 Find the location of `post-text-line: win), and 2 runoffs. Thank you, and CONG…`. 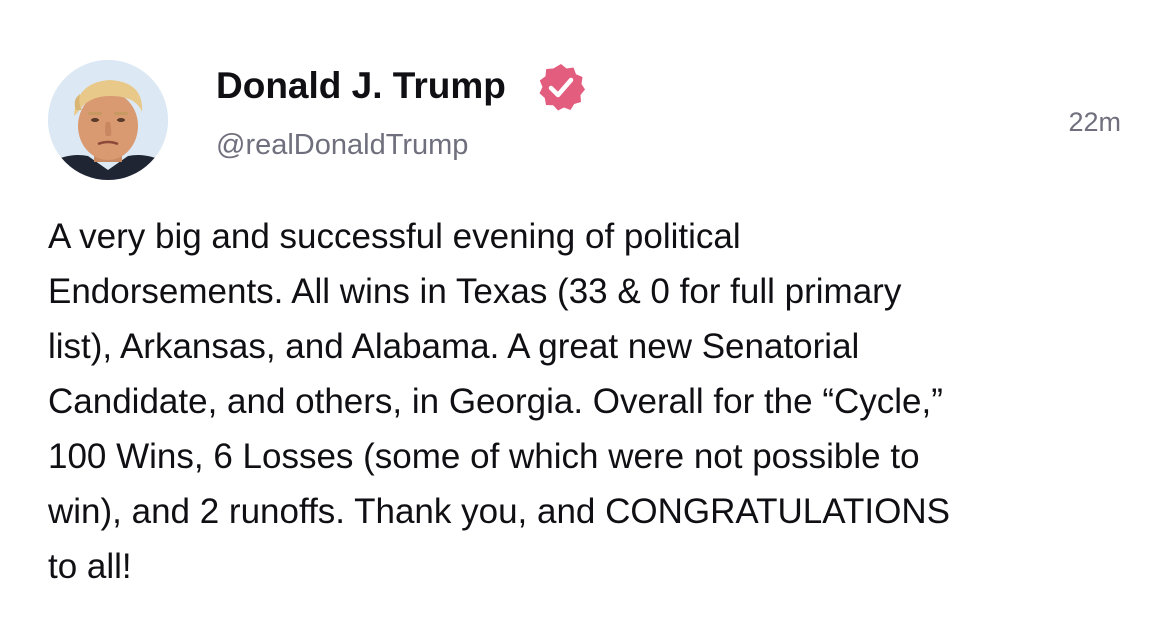

post-text-line: win), and 2 runoffs. Thank you, and CONG… is located at coordinates (499, 511).